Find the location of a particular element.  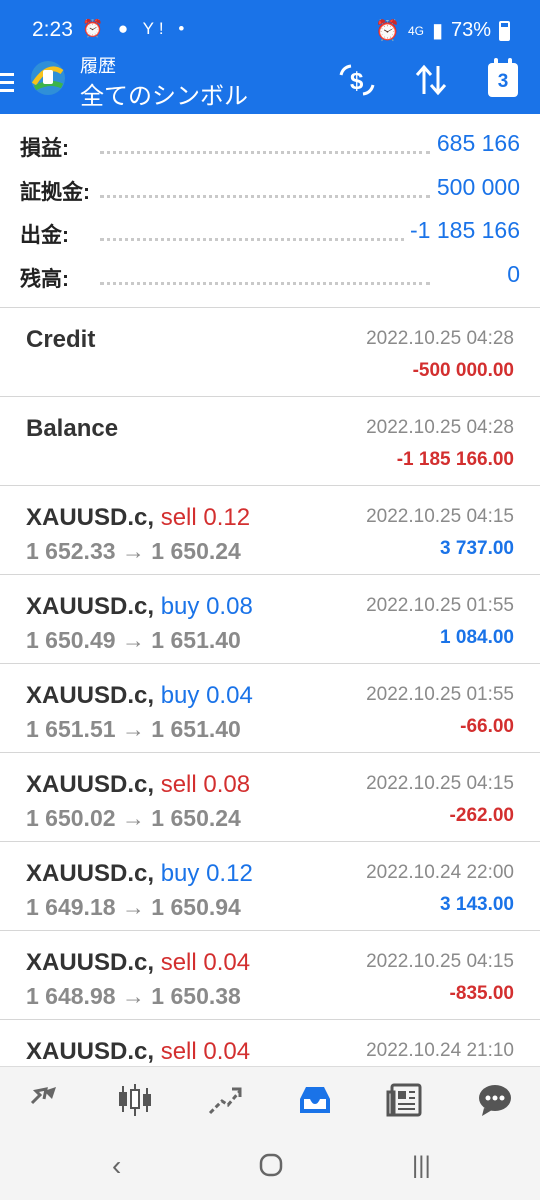

deal-profit: -1 185 166.00 is located at coordinates (455, 459).